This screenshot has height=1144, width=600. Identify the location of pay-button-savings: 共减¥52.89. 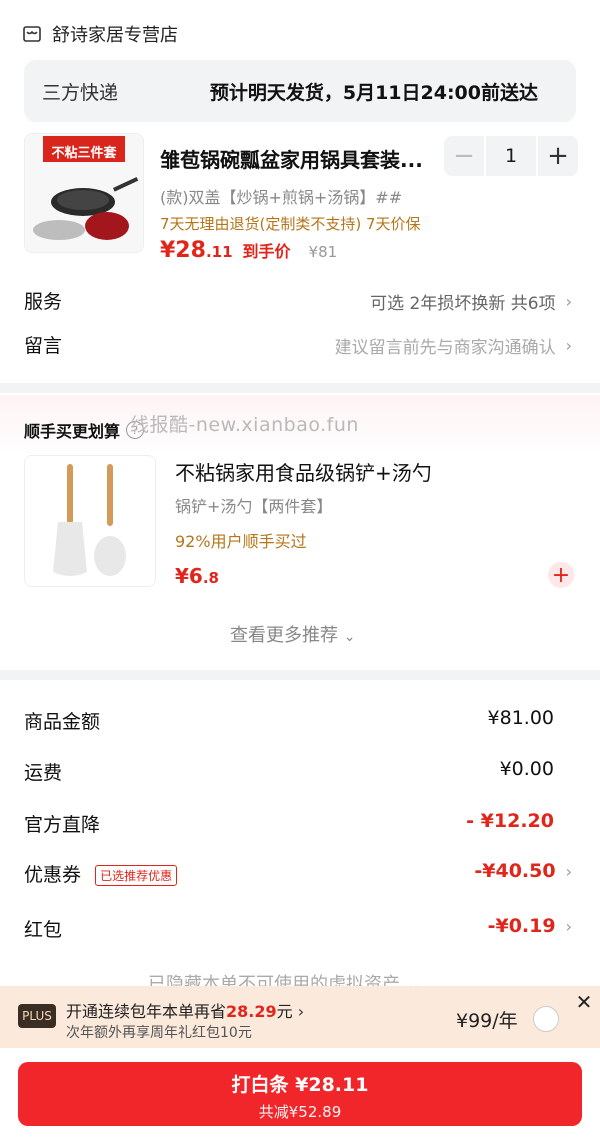
(300, 1112).